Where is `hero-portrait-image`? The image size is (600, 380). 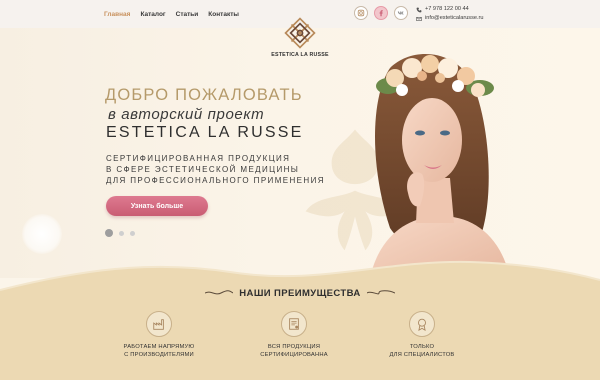
hero-portrait-image is located at coordinates (440, 166).